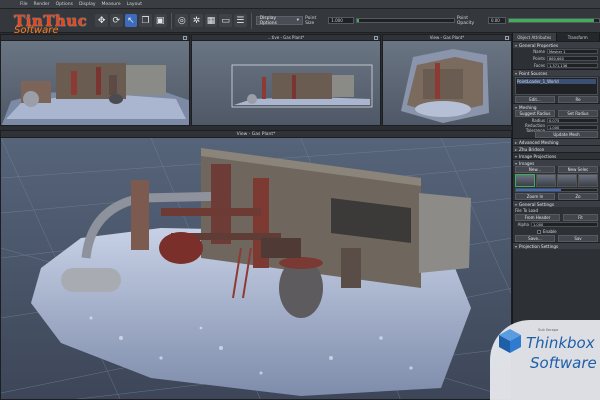 The image size is (600, 400). What do you see at coordinates (256, 134) in the screenshot?
I see `main-viewport-title: View - Gas Plant*` at bounding box center [256, 134].